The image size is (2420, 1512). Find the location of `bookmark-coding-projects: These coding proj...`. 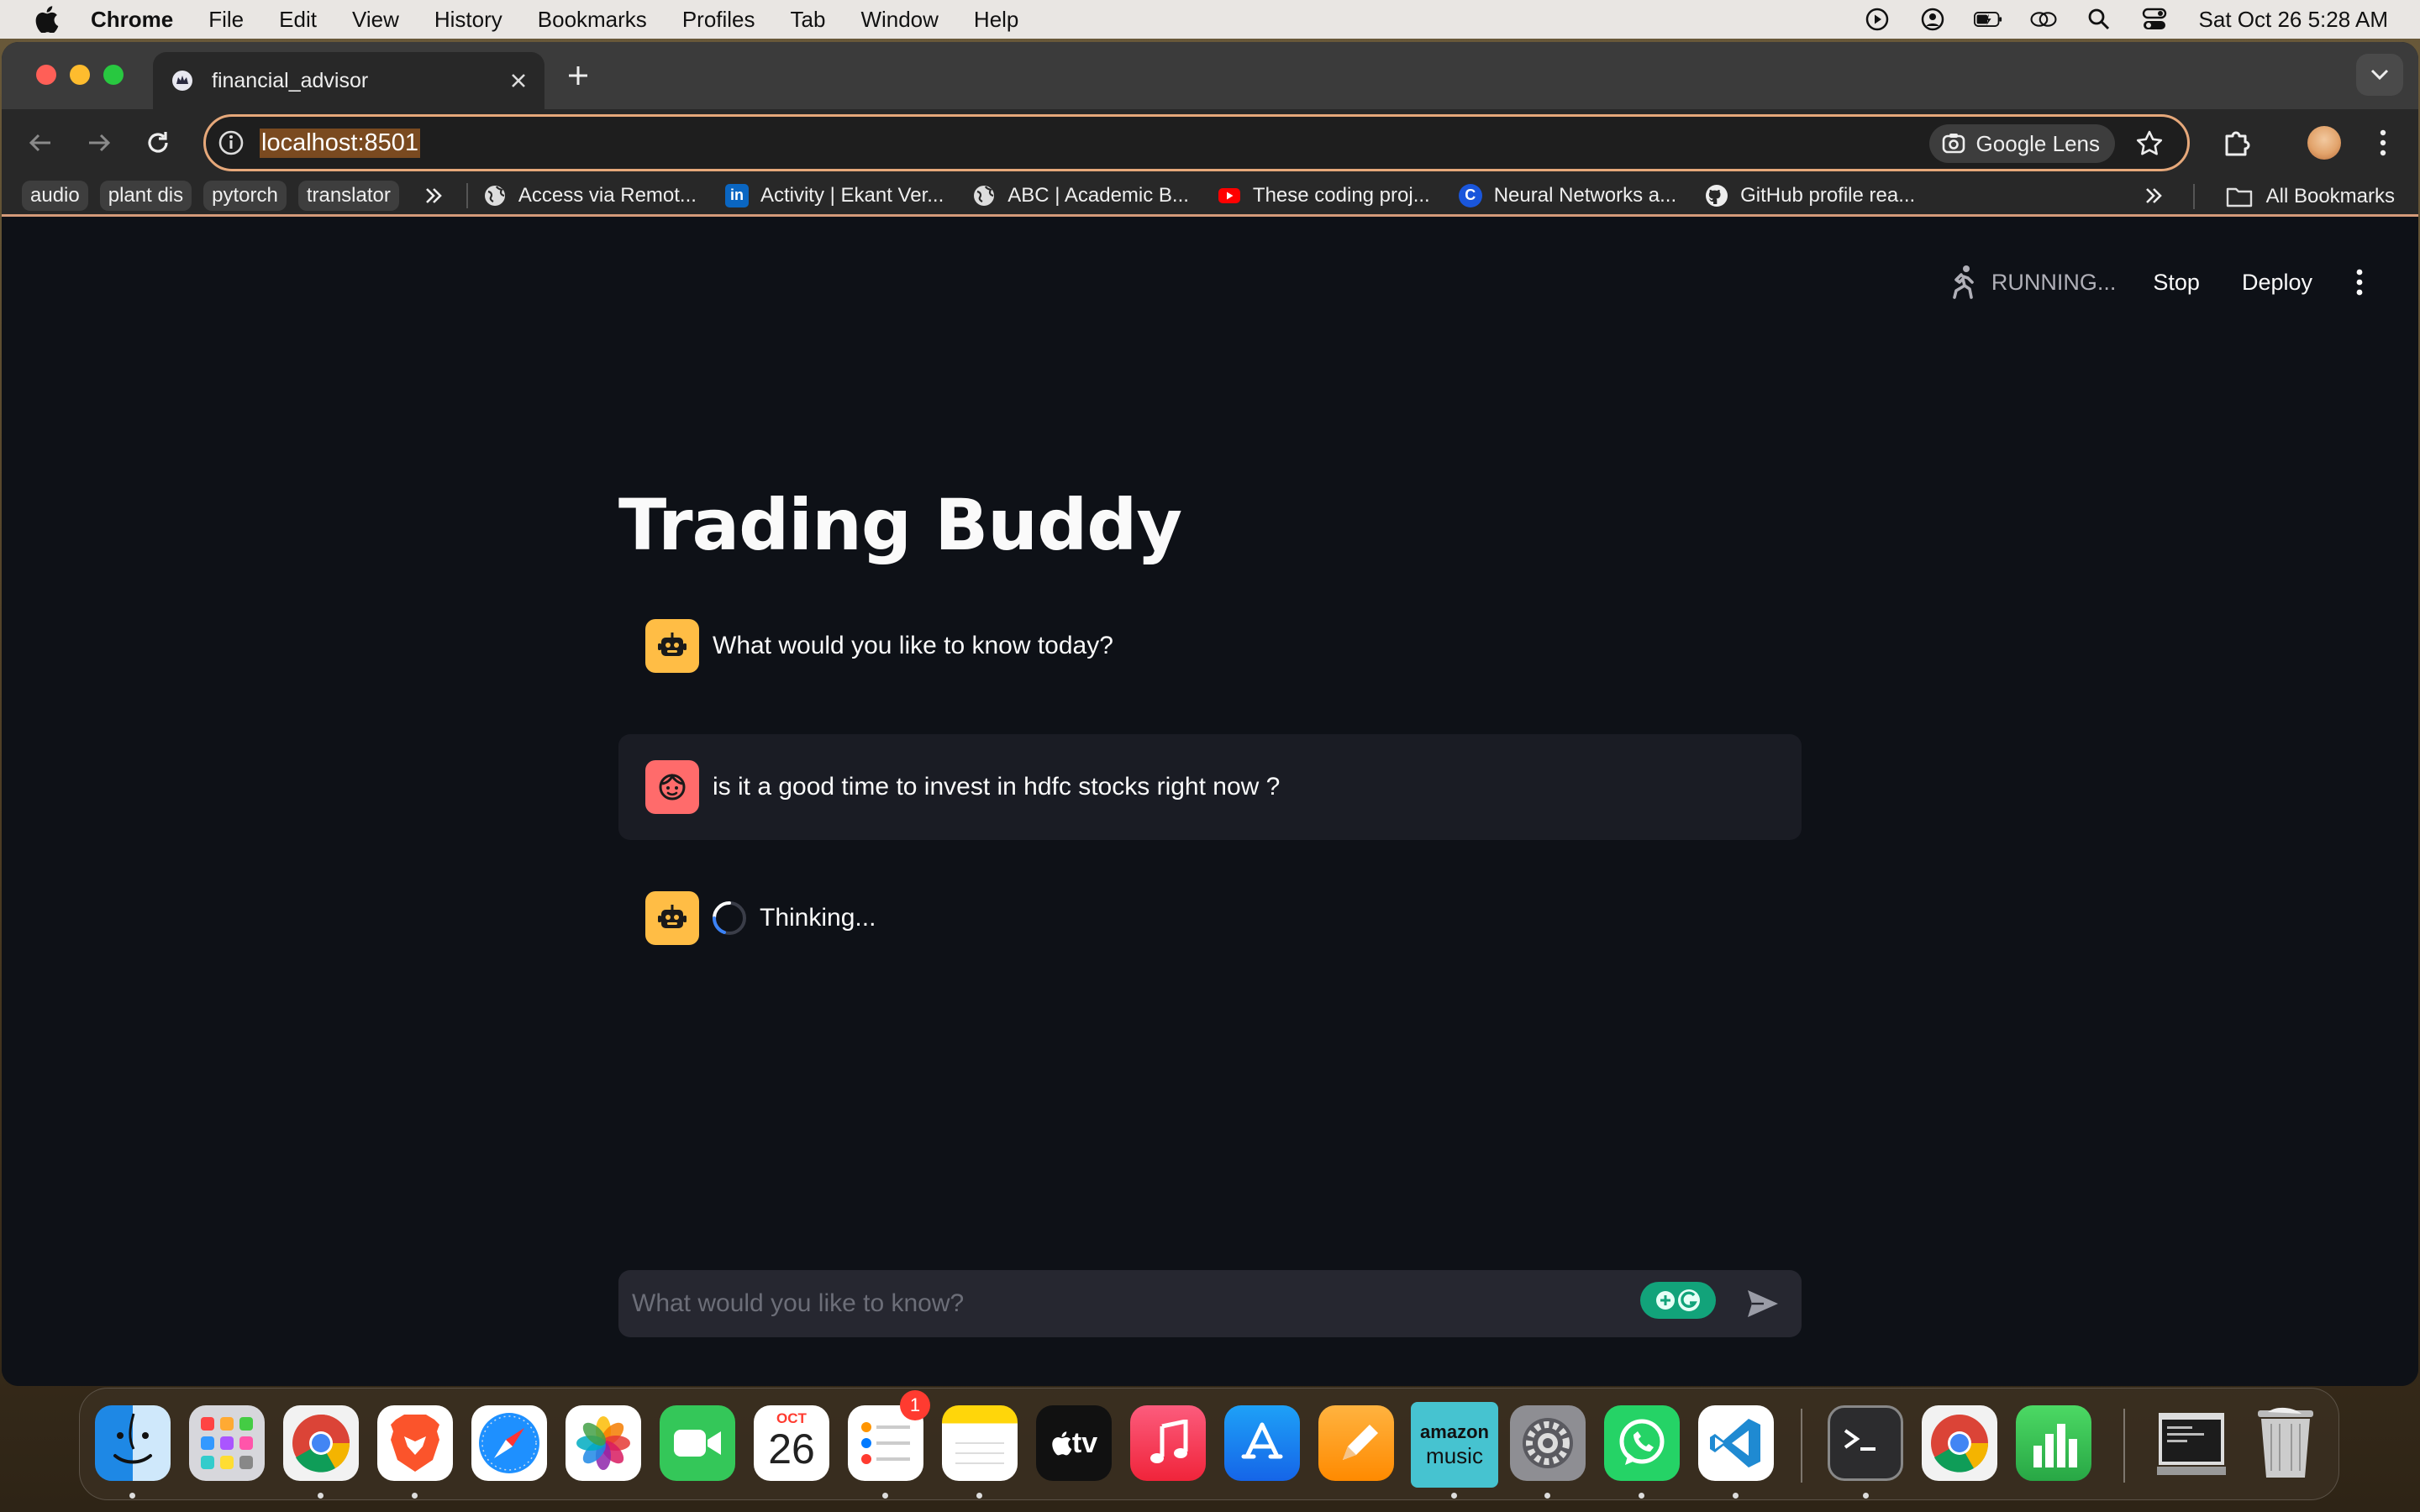

bookmark-coding-projects: These coding proj... is located at coordinates (1324, 195).